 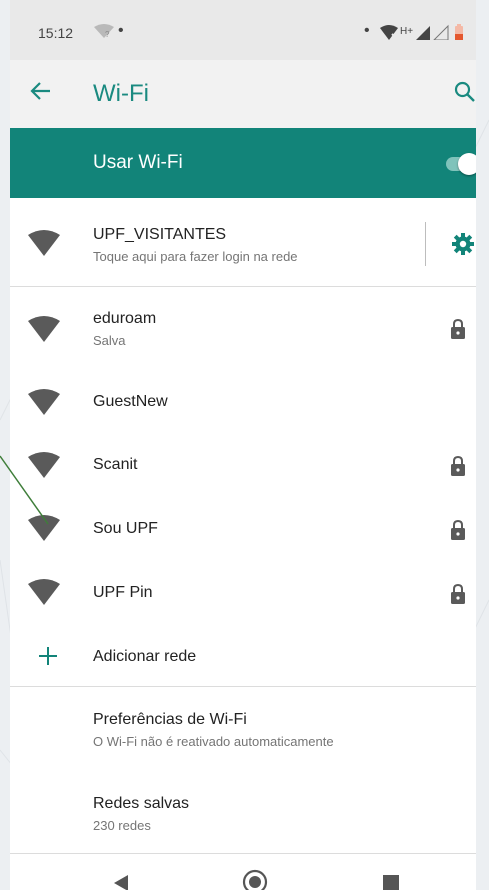 What do you see at coordinates (123, 592) in the screenshot?
I see `network-name: UPF Pin` at bounding box center [123, 592].